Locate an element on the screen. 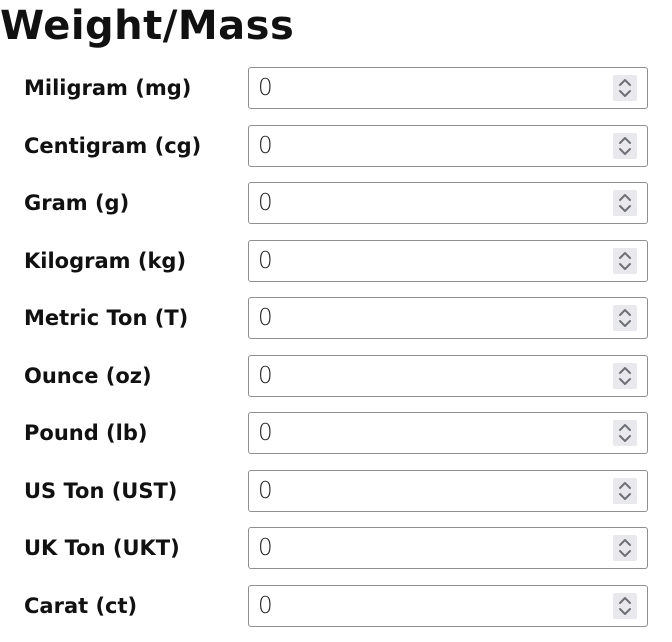 Image resolution: width=672 pixels, height=642 pixels. kilogram-value: 0 is located at coordinates (265, 261).